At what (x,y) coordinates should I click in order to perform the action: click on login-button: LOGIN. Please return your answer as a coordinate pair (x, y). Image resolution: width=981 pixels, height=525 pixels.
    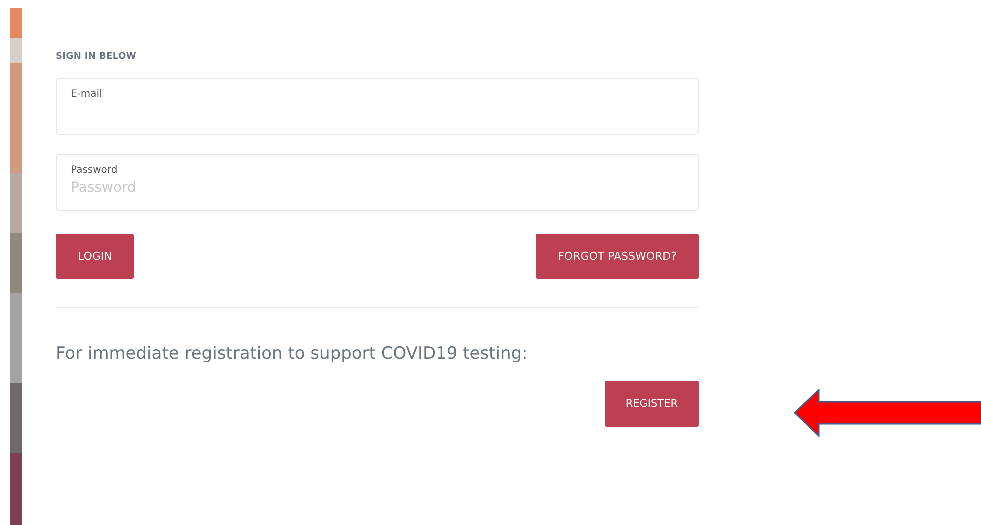
    Looking at the image, I should click on (95, 256).